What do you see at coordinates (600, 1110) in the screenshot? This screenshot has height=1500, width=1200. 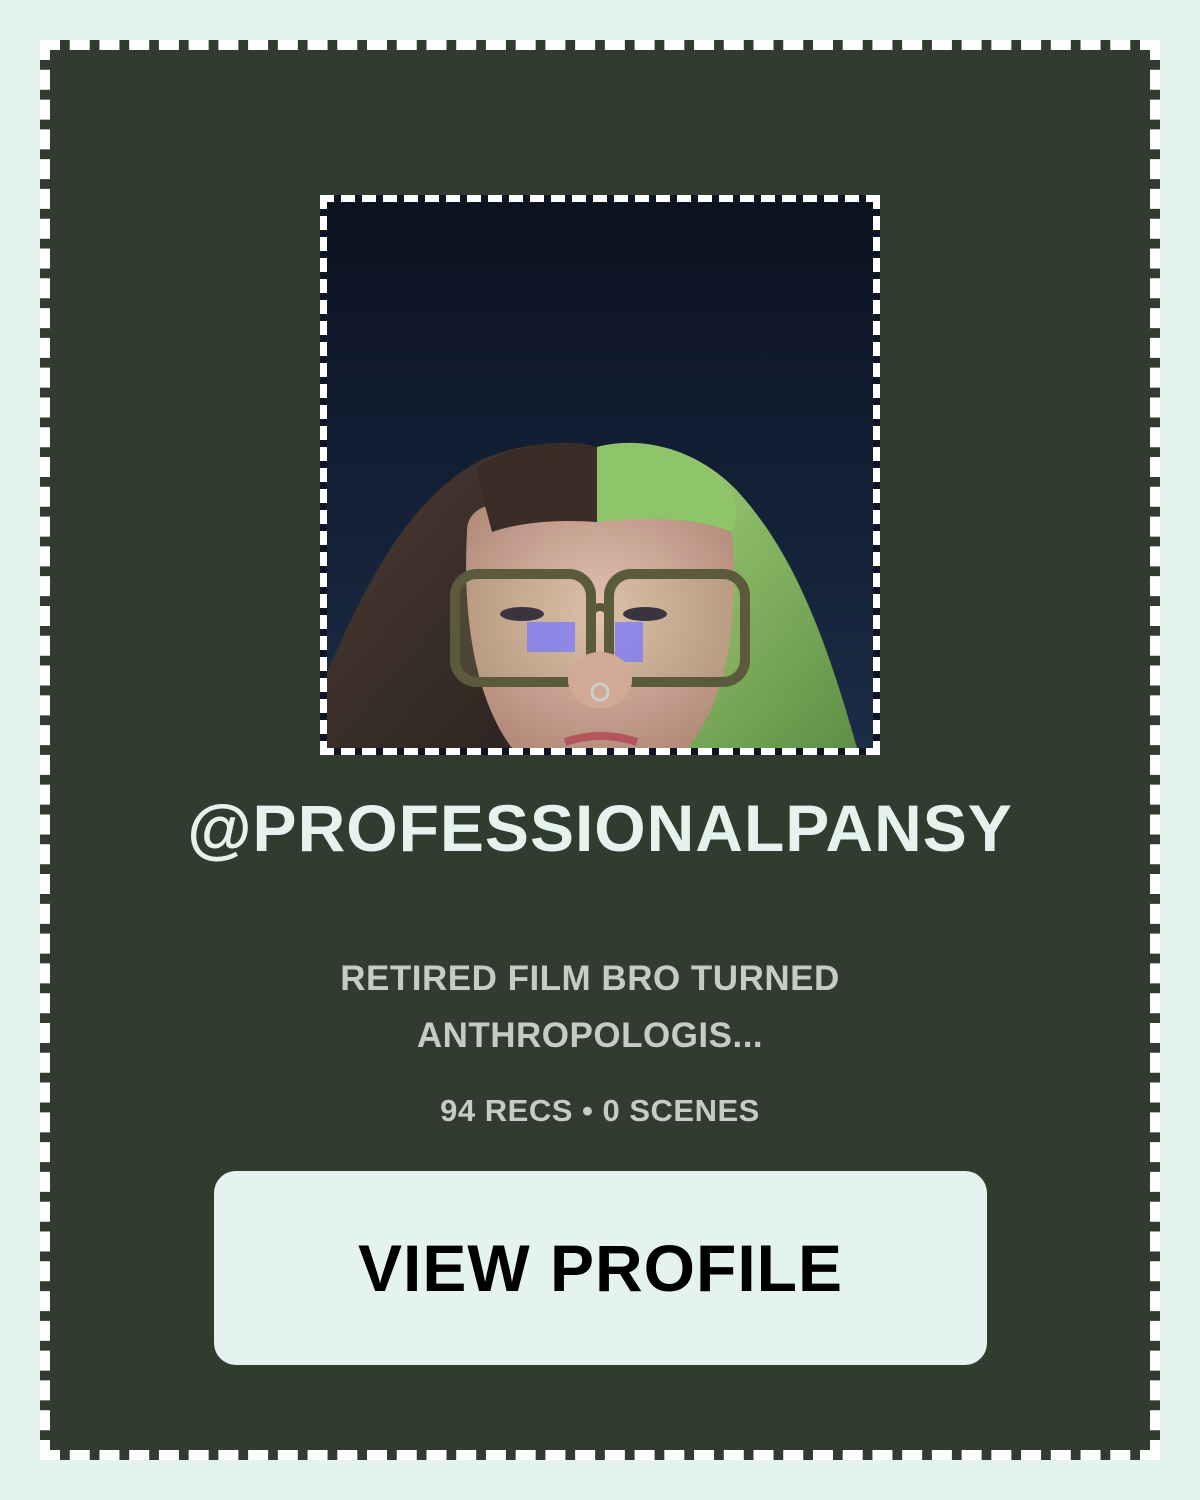 I see `profile-stats: 94 RECS • 0 SCENES` at bounding box center [600, 1110].